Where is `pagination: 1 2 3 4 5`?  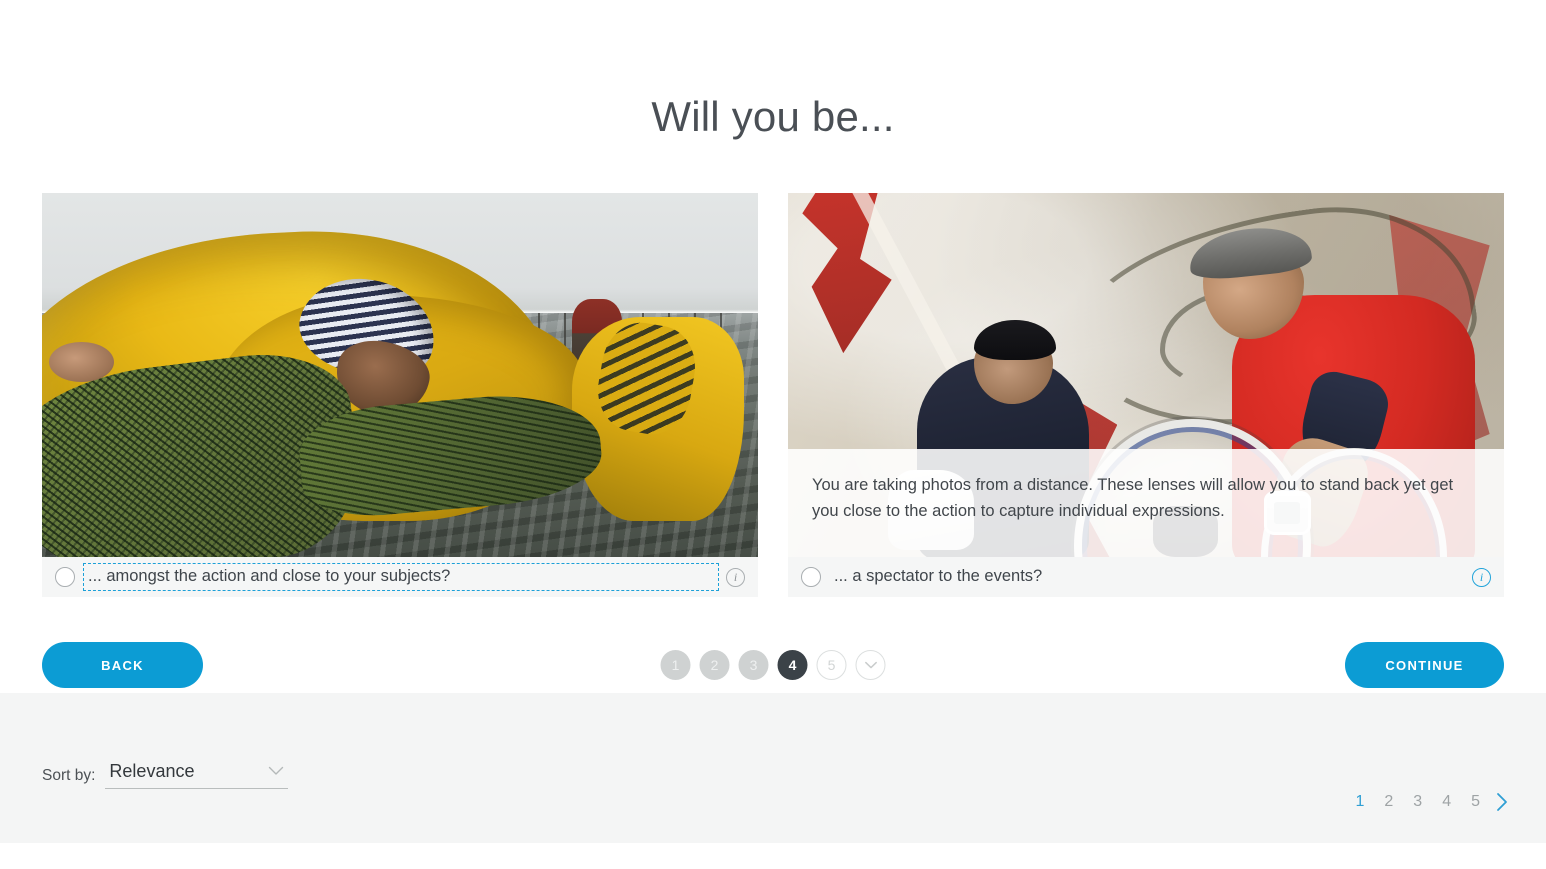
pagination: 1 2 3 4 5 is located at coordinates (1430, 802).